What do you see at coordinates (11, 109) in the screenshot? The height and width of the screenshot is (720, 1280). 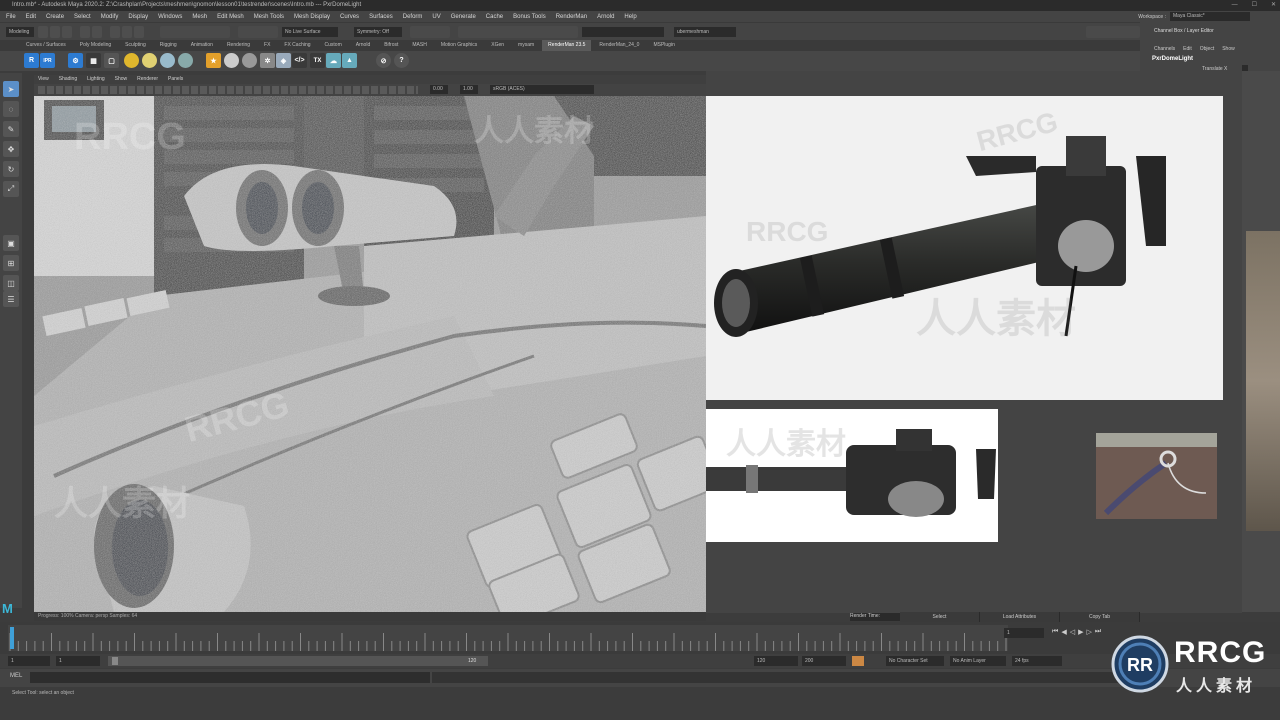 I see `lasso-icon: ◌` at bounding box center [11, 109].